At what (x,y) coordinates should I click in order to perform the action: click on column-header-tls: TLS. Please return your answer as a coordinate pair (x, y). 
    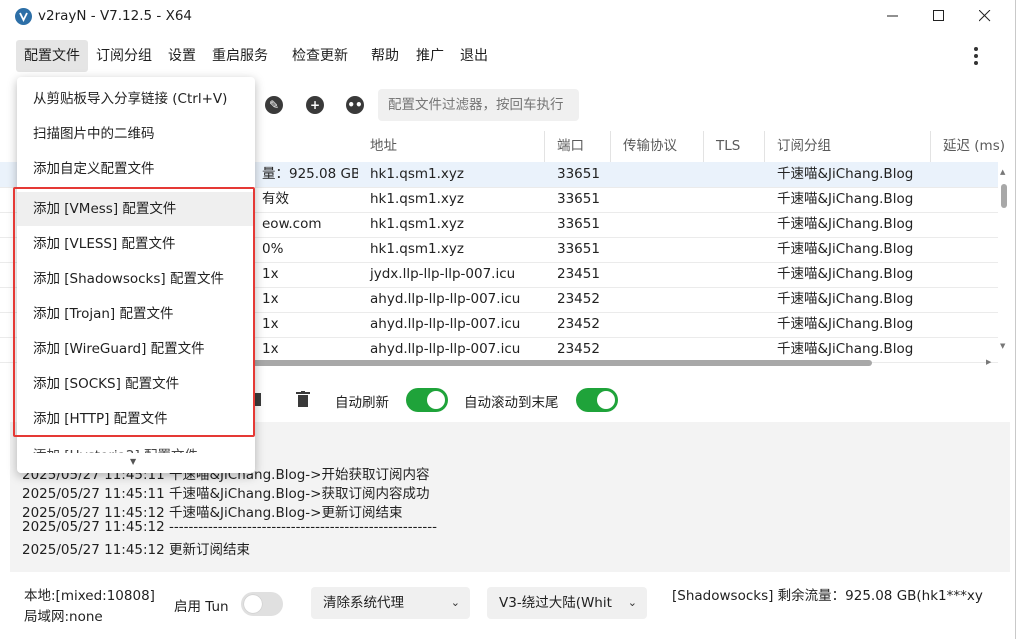
    Looking at the image, I should click on (734, 146).